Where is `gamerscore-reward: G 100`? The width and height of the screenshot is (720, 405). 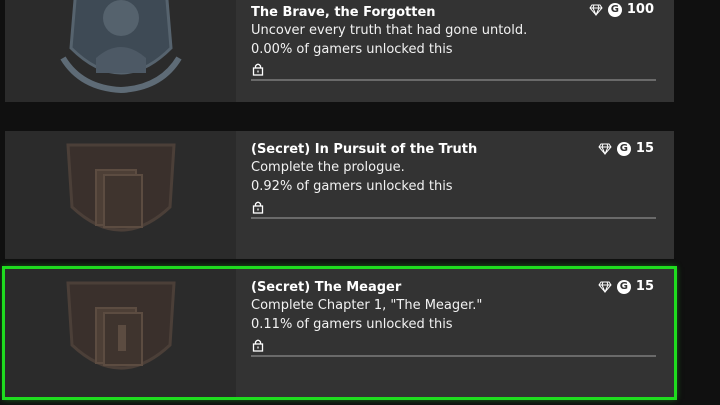 gamerscore-reward: G 100 is located at coordinates (621, 9).